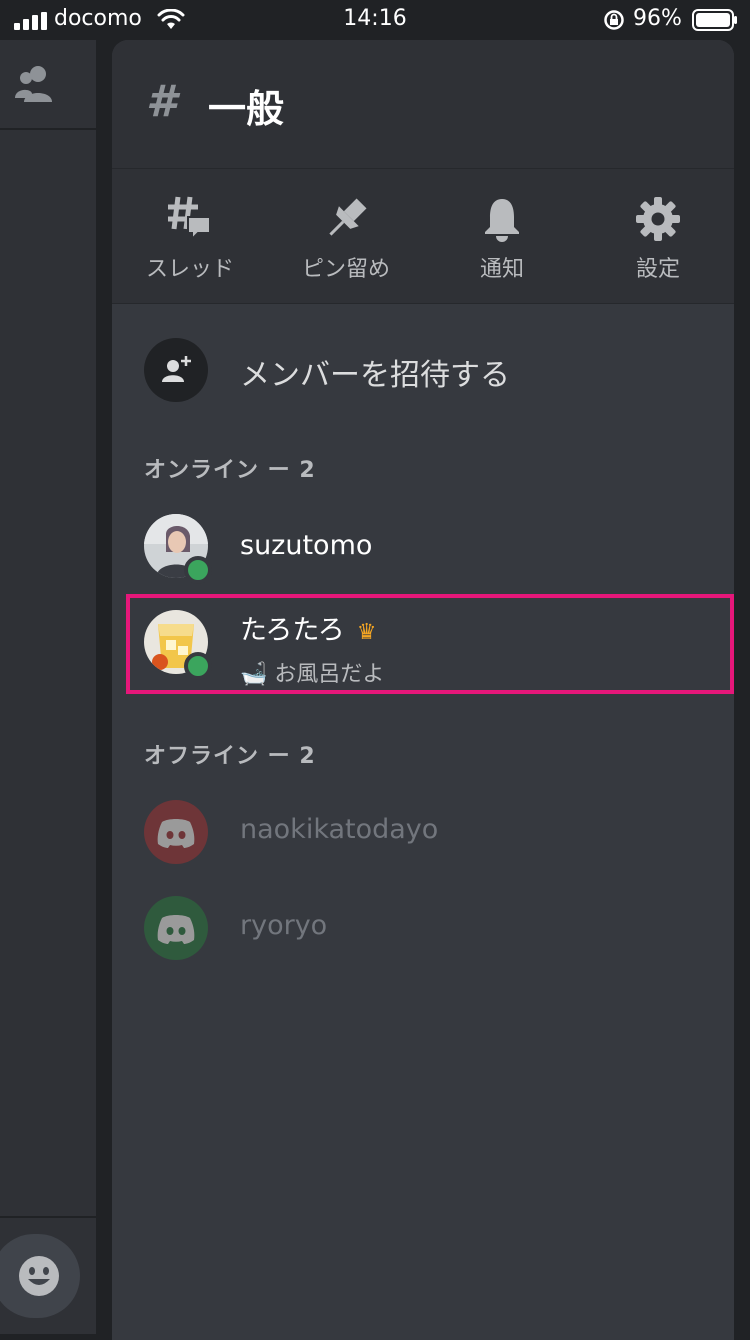 The image size is (750, 1340). What do you see at coordinates (189, 269) in the screenshot?
I see `threads-label: スレッド` at bounding box center [189, 269].